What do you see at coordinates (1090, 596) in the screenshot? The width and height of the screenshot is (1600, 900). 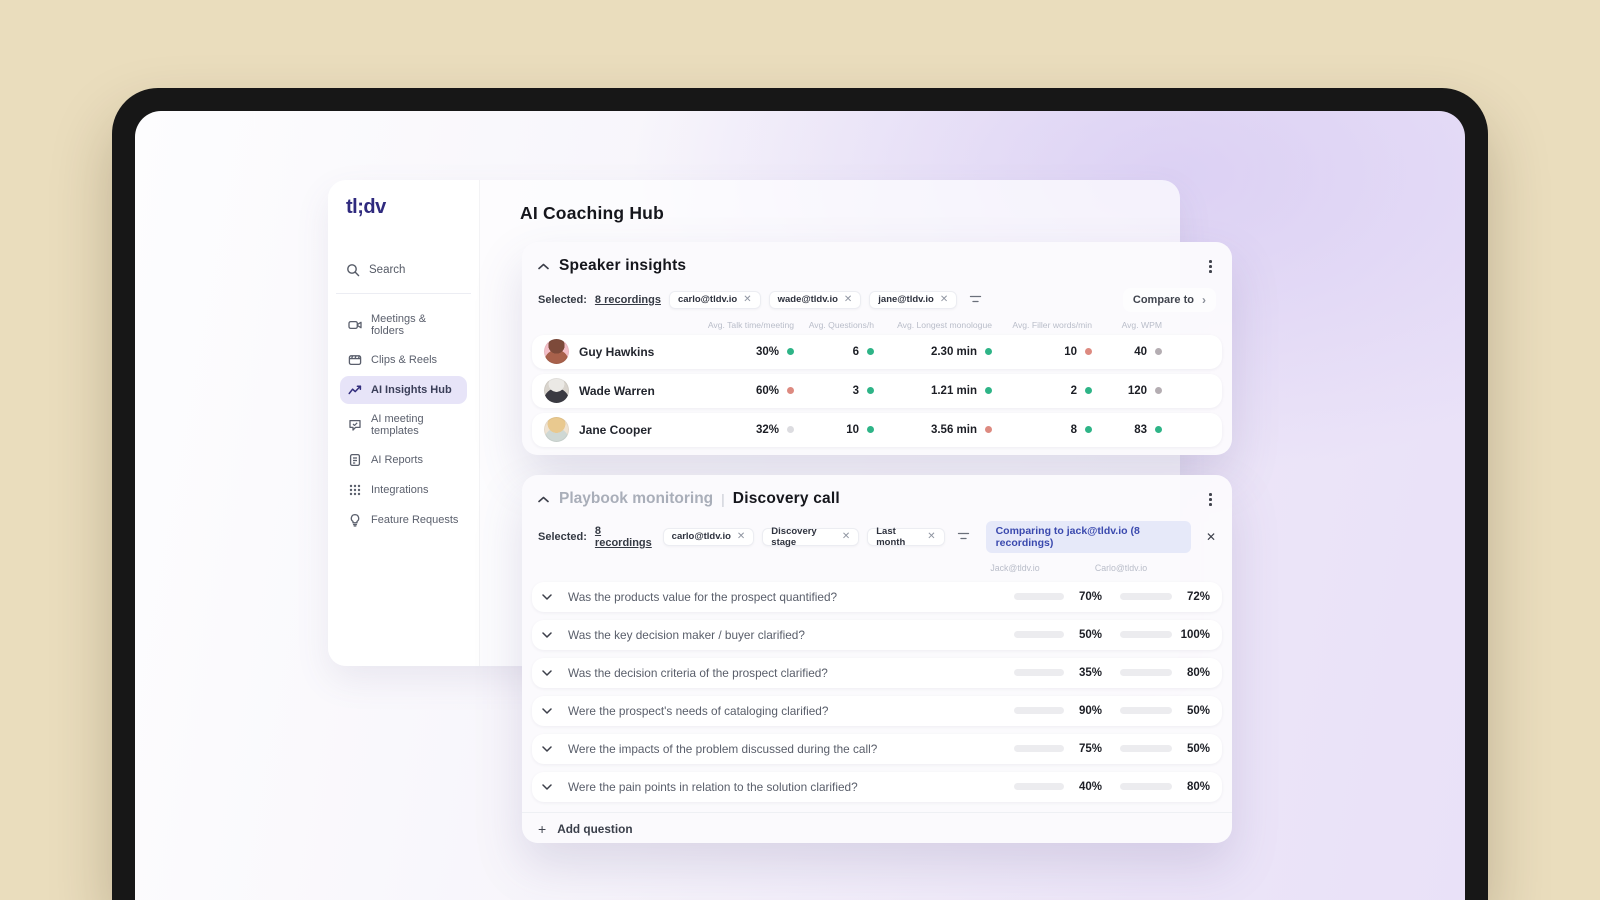 I see `percent-value: 70%` at bounding box center [1090, 596].